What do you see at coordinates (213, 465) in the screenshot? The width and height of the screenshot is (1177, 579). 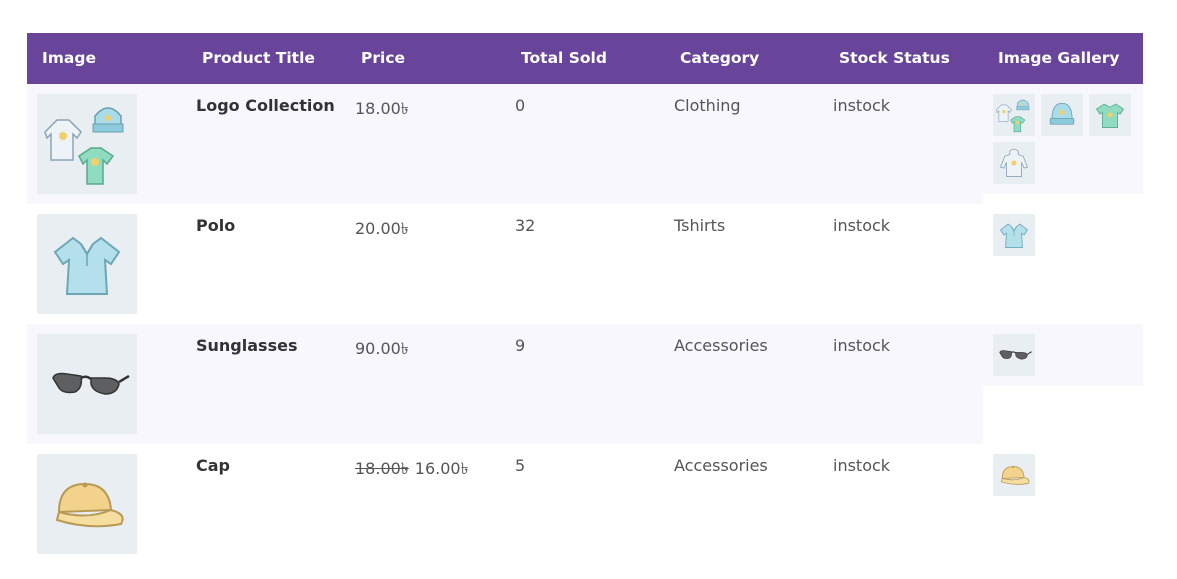 I see `product-title: Cap` at bounding box center [213, 465].